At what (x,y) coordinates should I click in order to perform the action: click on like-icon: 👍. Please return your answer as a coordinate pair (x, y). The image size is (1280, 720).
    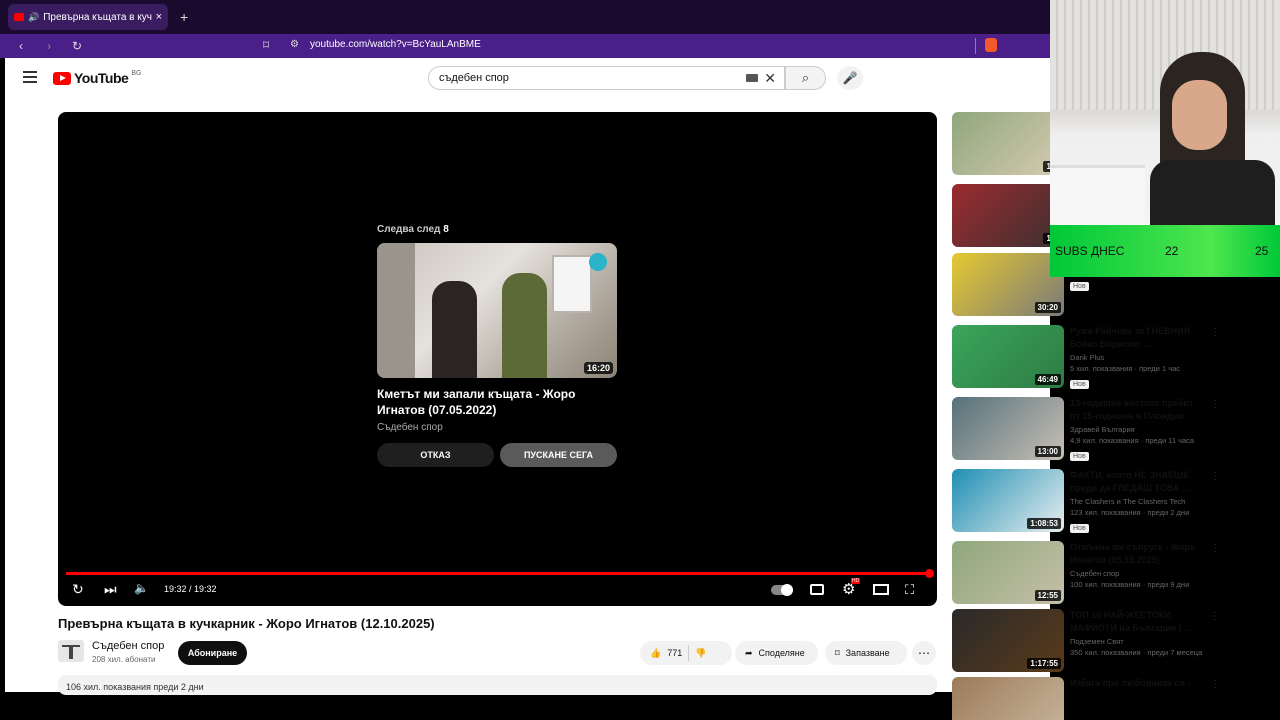
    Looking at the image, I should click on (655, 653).